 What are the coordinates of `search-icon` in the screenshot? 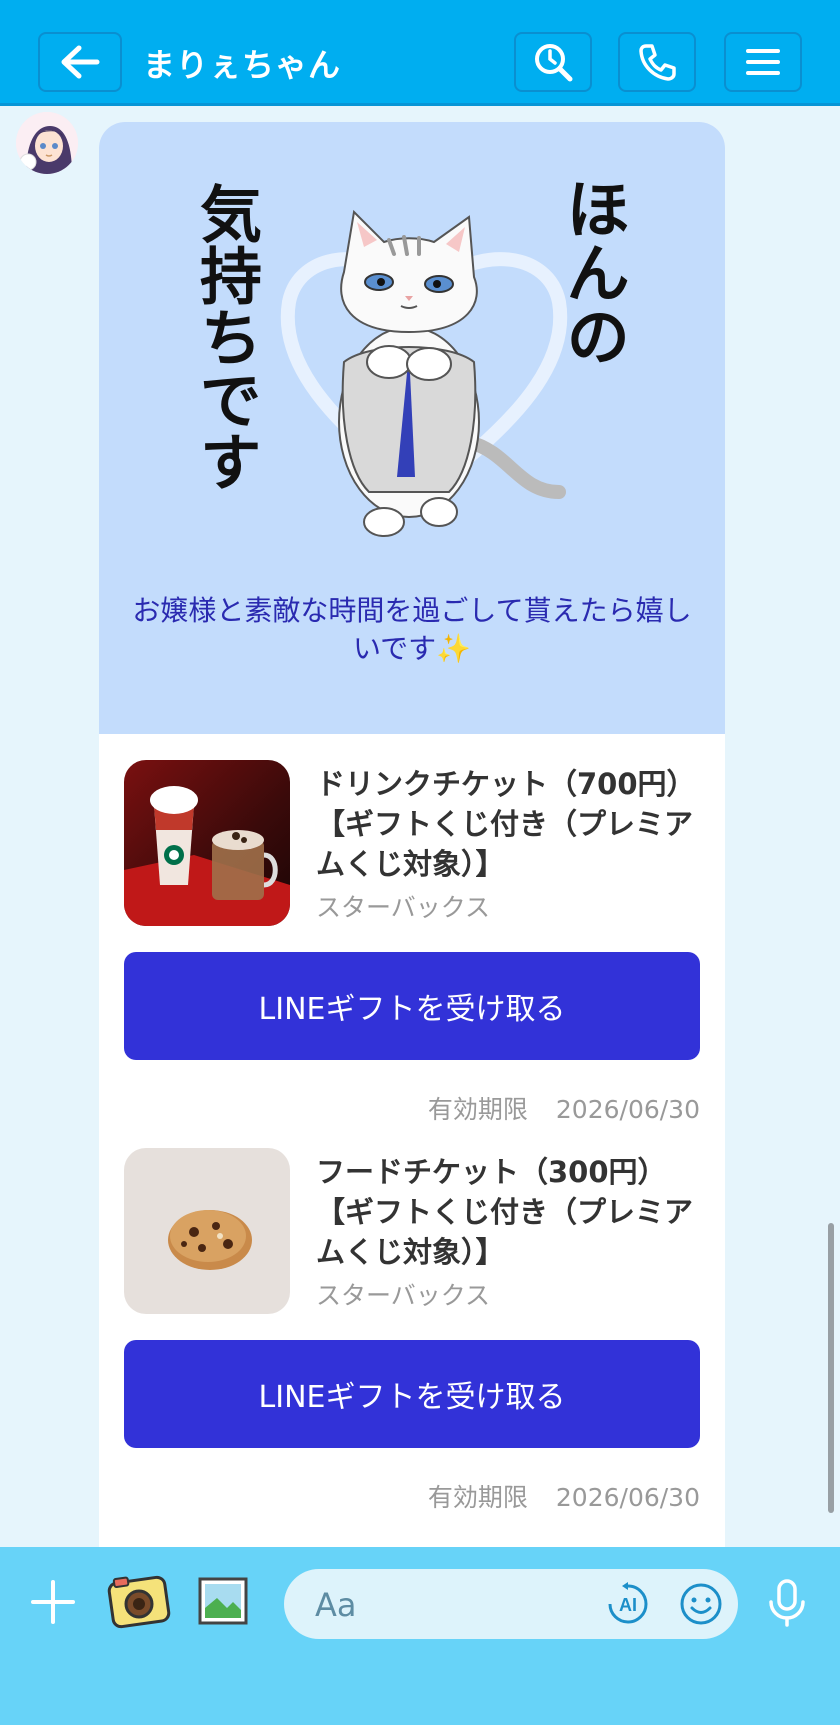 It's located at (554, 63).